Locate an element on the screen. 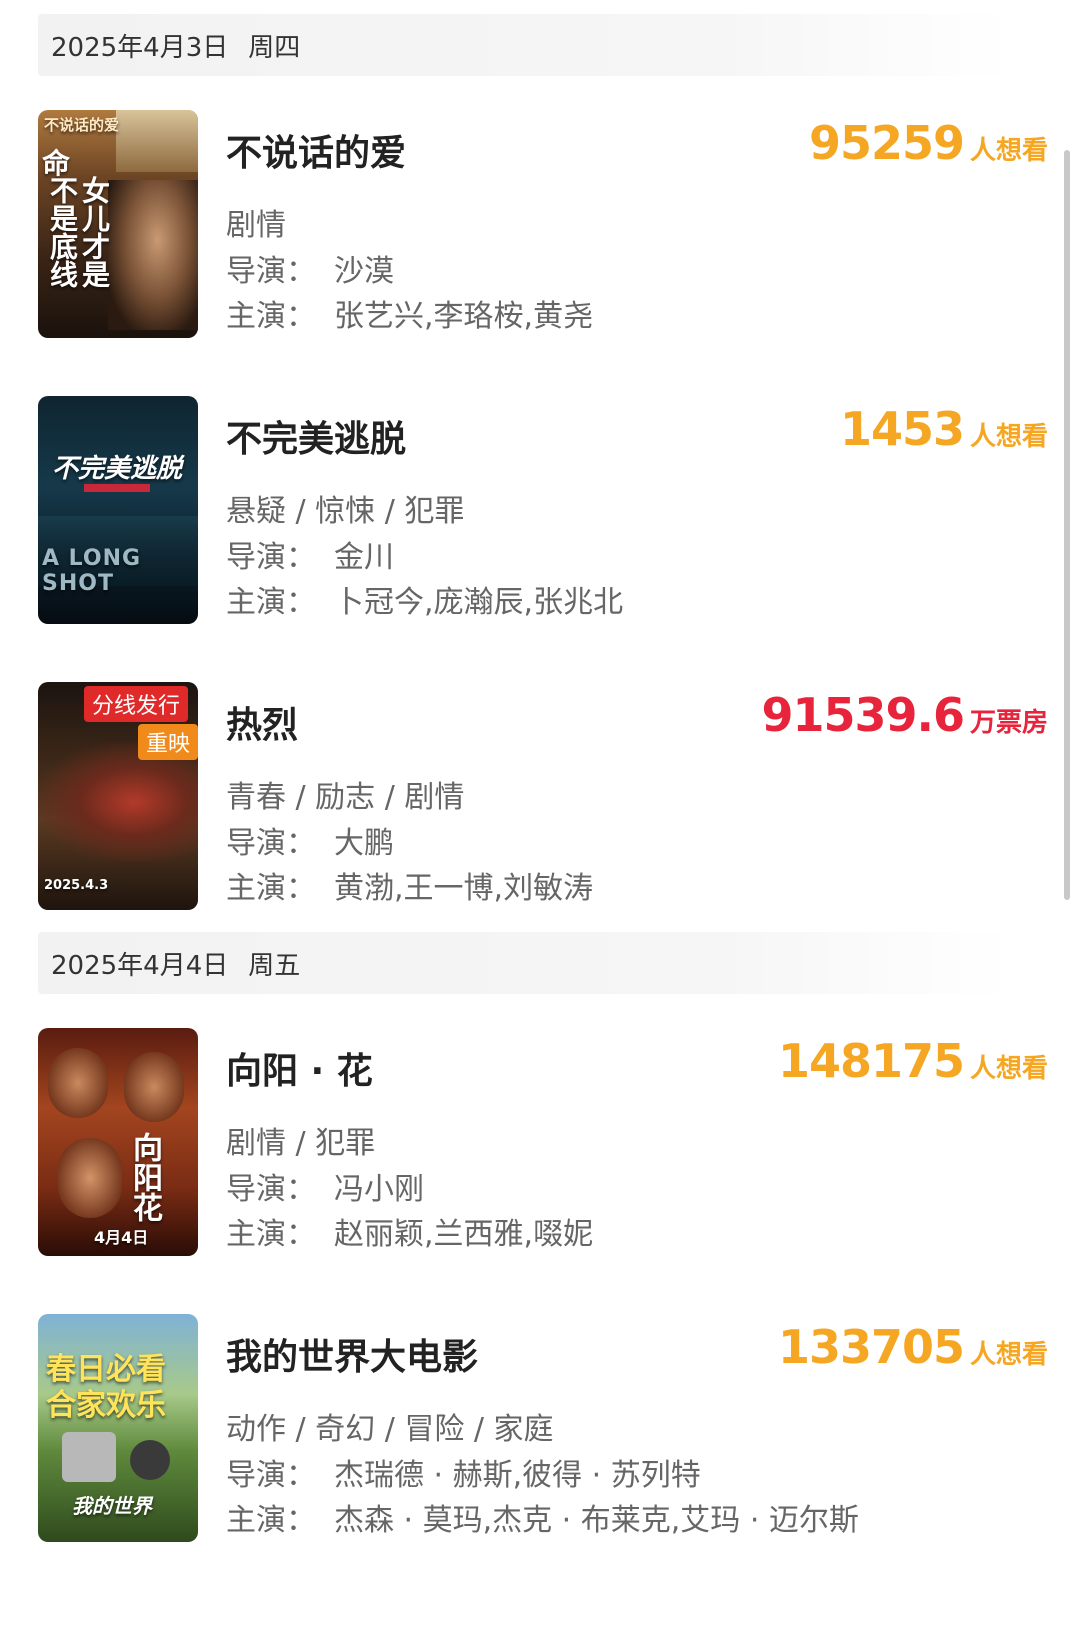 The height and width of the screenshot is (1651, 1080). date-header: 2025年4月3日 周四 is located at coordinates (524, 45).